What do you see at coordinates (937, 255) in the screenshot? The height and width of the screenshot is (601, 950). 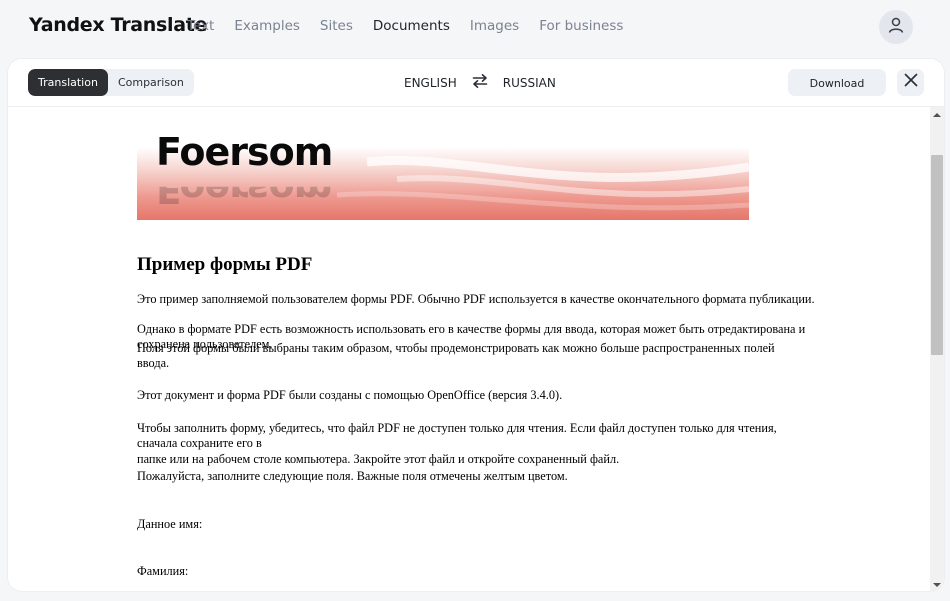 I see `scrollbar-thumb` at bounding box center [937, 255].